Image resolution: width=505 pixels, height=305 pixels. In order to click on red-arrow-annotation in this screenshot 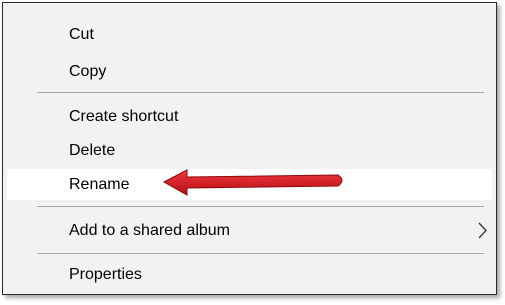, I will do `click(252, 182)`.